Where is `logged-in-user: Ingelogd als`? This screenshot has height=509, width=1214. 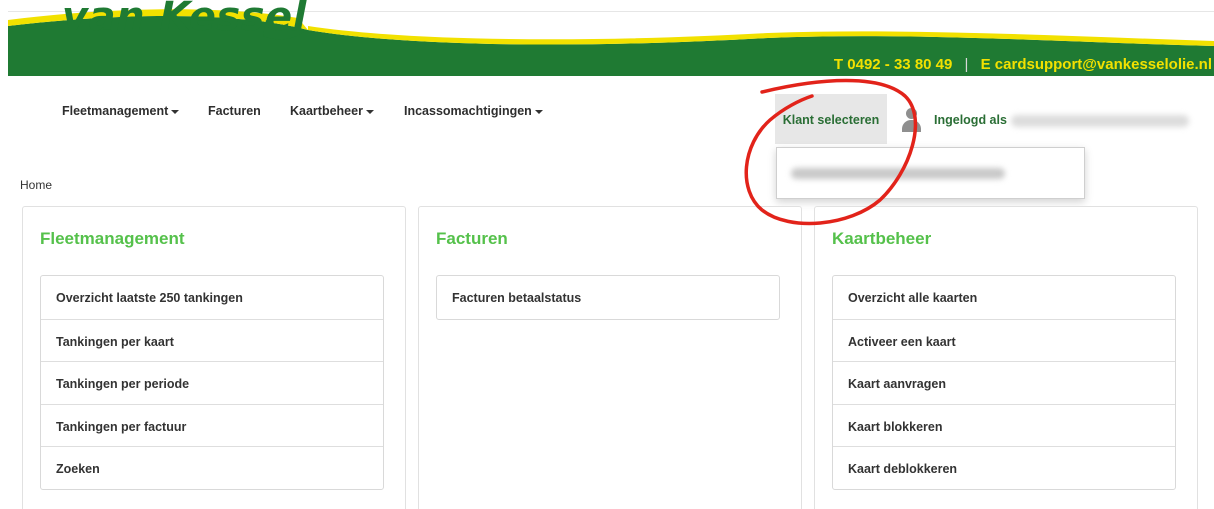
logged-in-user: Ingelogd als is located at coordinates (1061, 120).